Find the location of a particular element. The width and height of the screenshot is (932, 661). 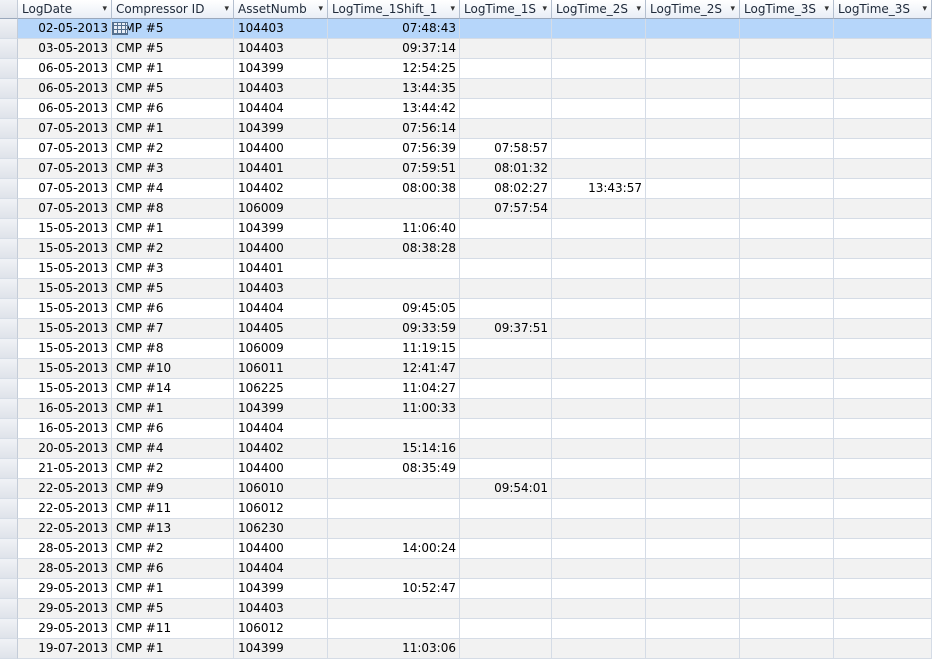

table-cell: 07:58:57 is located at coordinates (506, 149).